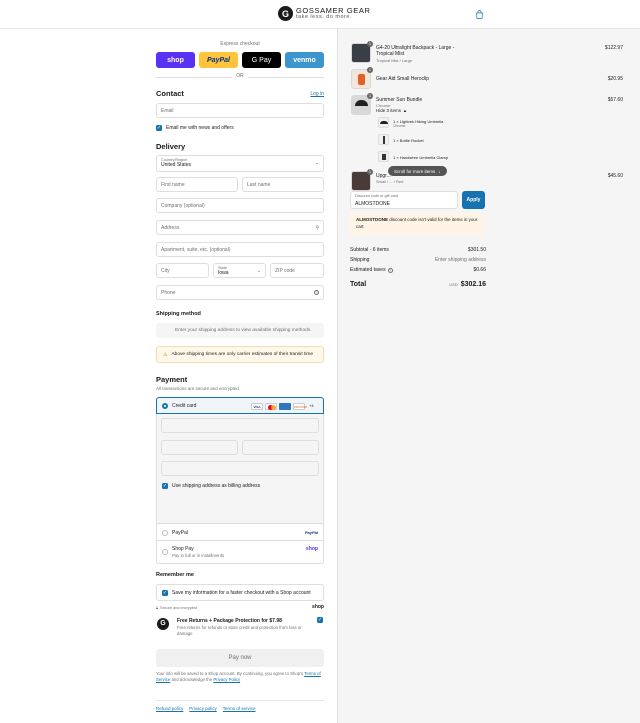 Image resolution: width=640 pixels, height=723 pixels. I want to click on visa-icon: VISA, so click(257, 406).